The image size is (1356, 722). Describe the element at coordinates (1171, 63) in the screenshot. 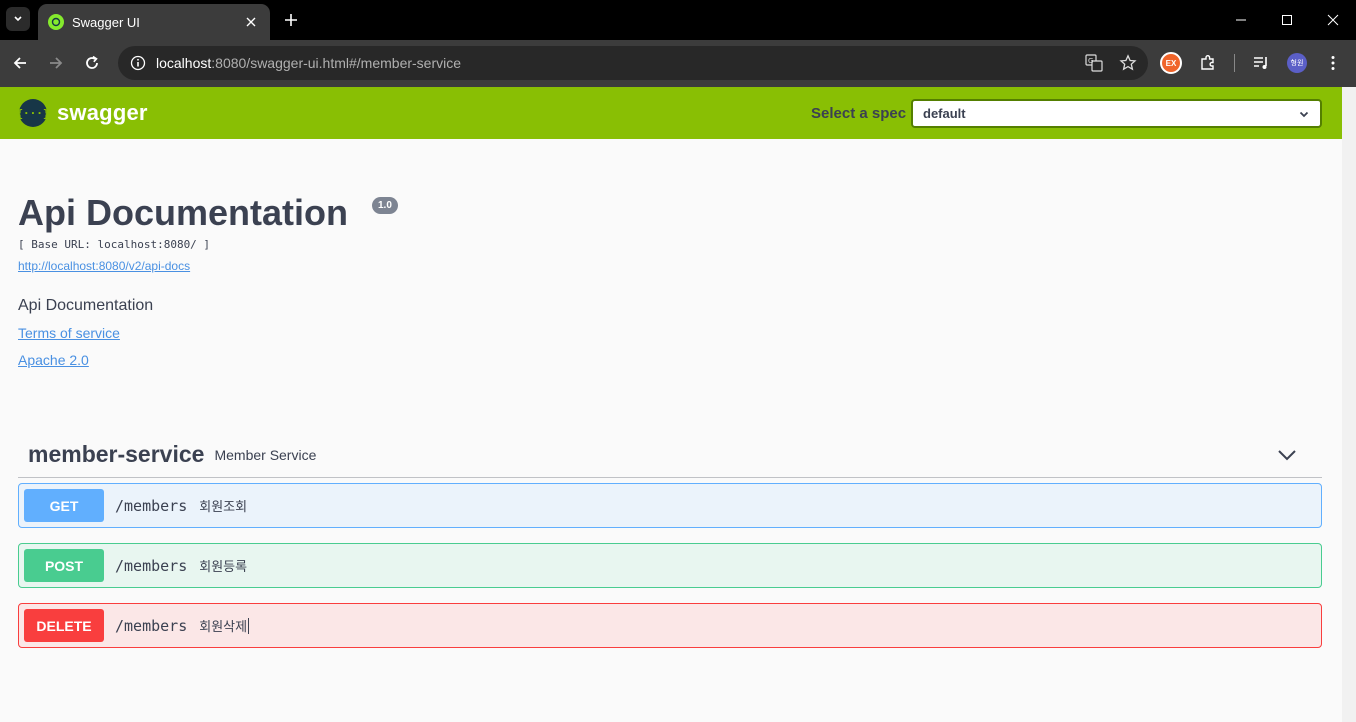

I see `extension-badge-icon: EX` at that location.